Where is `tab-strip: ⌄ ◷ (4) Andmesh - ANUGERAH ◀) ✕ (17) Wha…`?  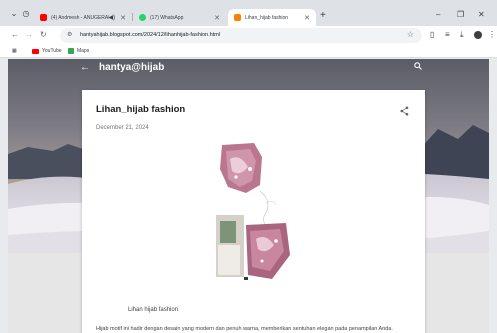
tab-strip: ⌄ ◷ (4) Andmesh - ANUGERAH ◀) ✕ (17) Wha… is located at coordinates (248, 13).